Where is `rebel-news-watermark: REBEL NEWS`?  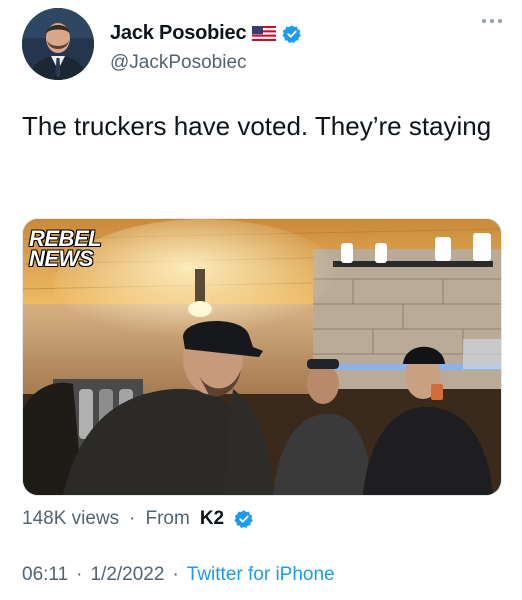
rebel-news-watermark: REBEL NEWS is located at coordinates (65, 248).